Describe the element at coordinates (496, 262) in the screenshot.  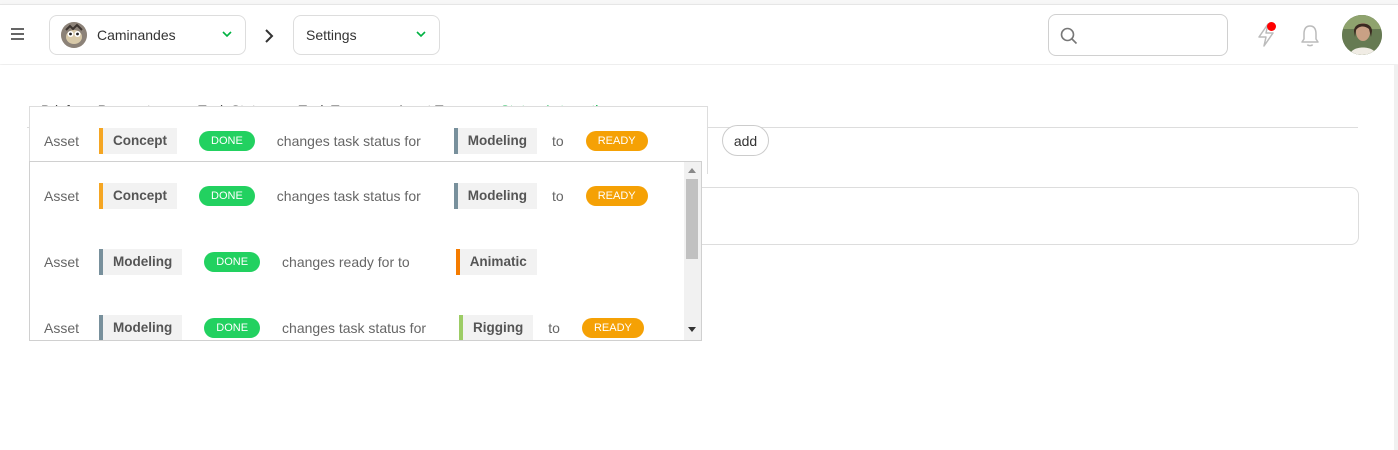
I see `out-task-tag: Animatic` at that location.